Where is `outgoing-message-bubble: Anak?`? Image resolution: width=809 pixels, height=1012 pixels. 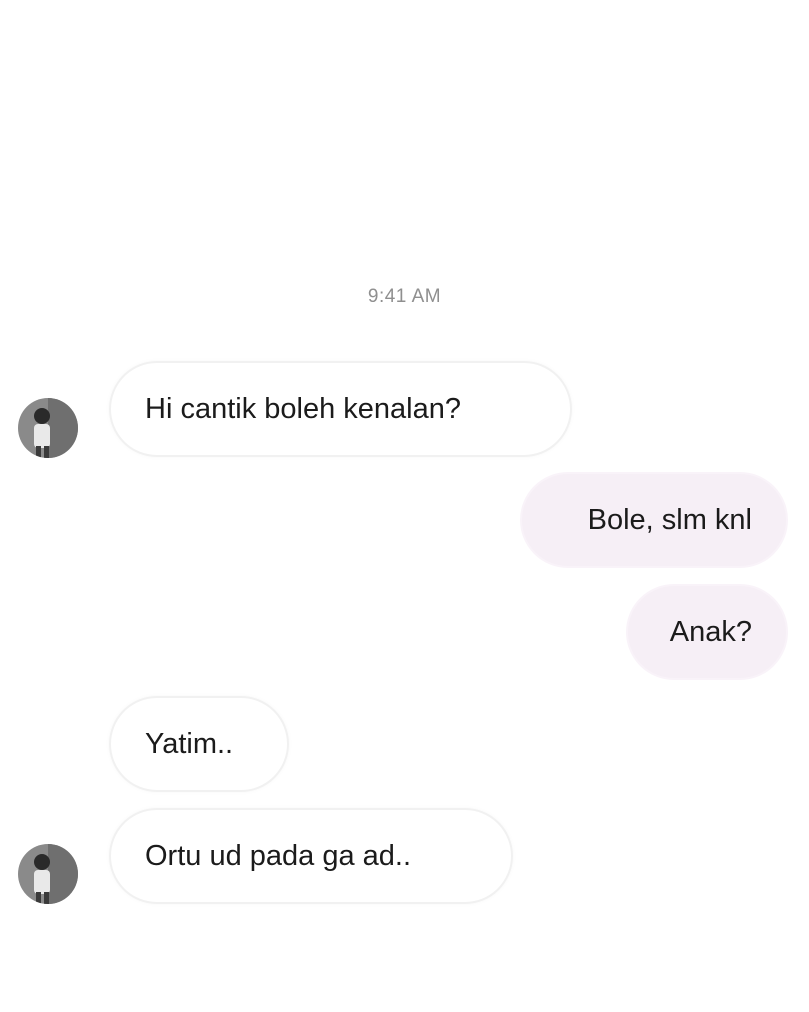 outgoing-message-bubble: Anak? is located at coordinates (707, 632).